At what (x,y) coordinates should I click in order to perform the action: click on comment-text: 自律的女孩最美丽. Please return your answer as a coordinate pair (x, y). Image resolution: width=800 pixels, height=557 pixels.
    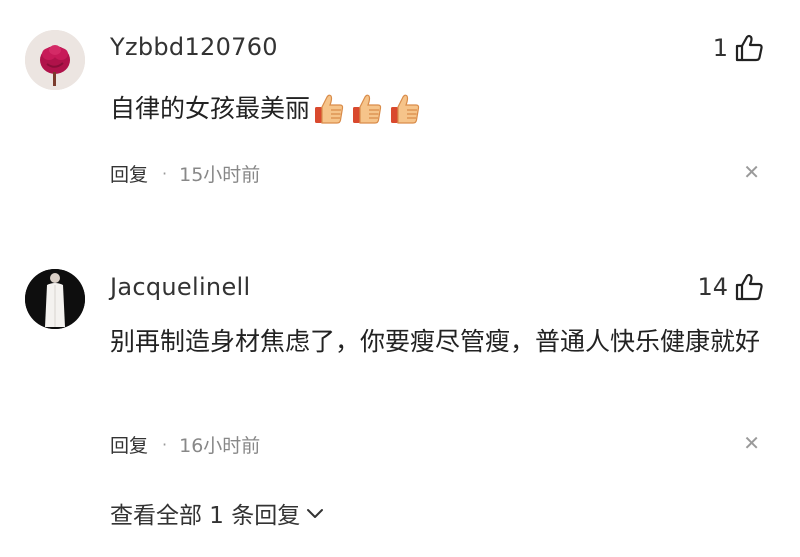
    Looking at the image, I should click on (440, 108).